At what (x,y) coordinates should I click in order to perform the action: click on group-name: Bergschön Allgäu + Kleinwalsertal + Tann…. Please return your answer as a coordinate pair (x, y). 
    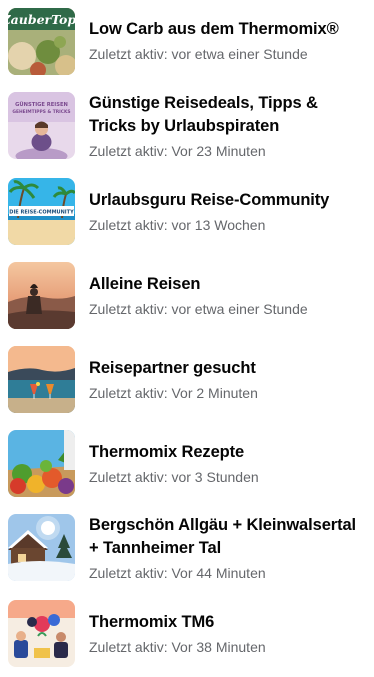
    Looking at the image, I should click on (223, 536).